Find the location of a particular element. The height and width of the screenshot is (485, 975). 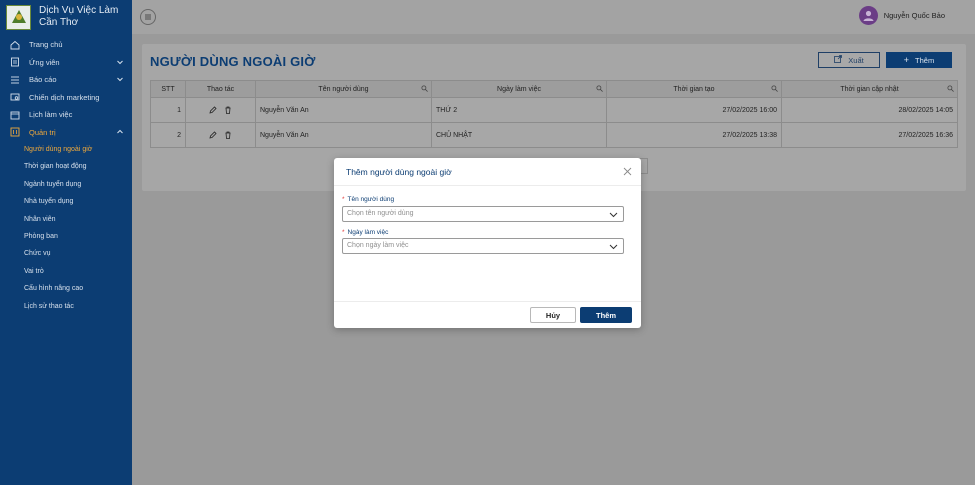

user-name: Nguyễn Quốc Bảo is located at coordinates (914, 15).